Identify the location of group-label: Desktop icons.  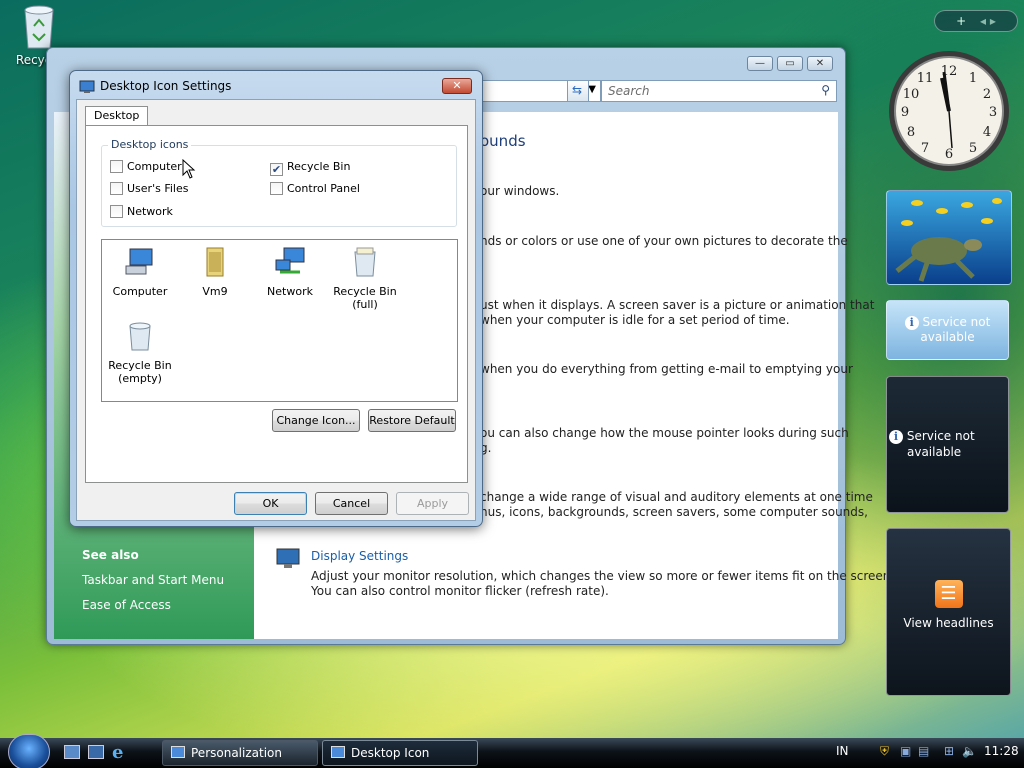
(150, 144).